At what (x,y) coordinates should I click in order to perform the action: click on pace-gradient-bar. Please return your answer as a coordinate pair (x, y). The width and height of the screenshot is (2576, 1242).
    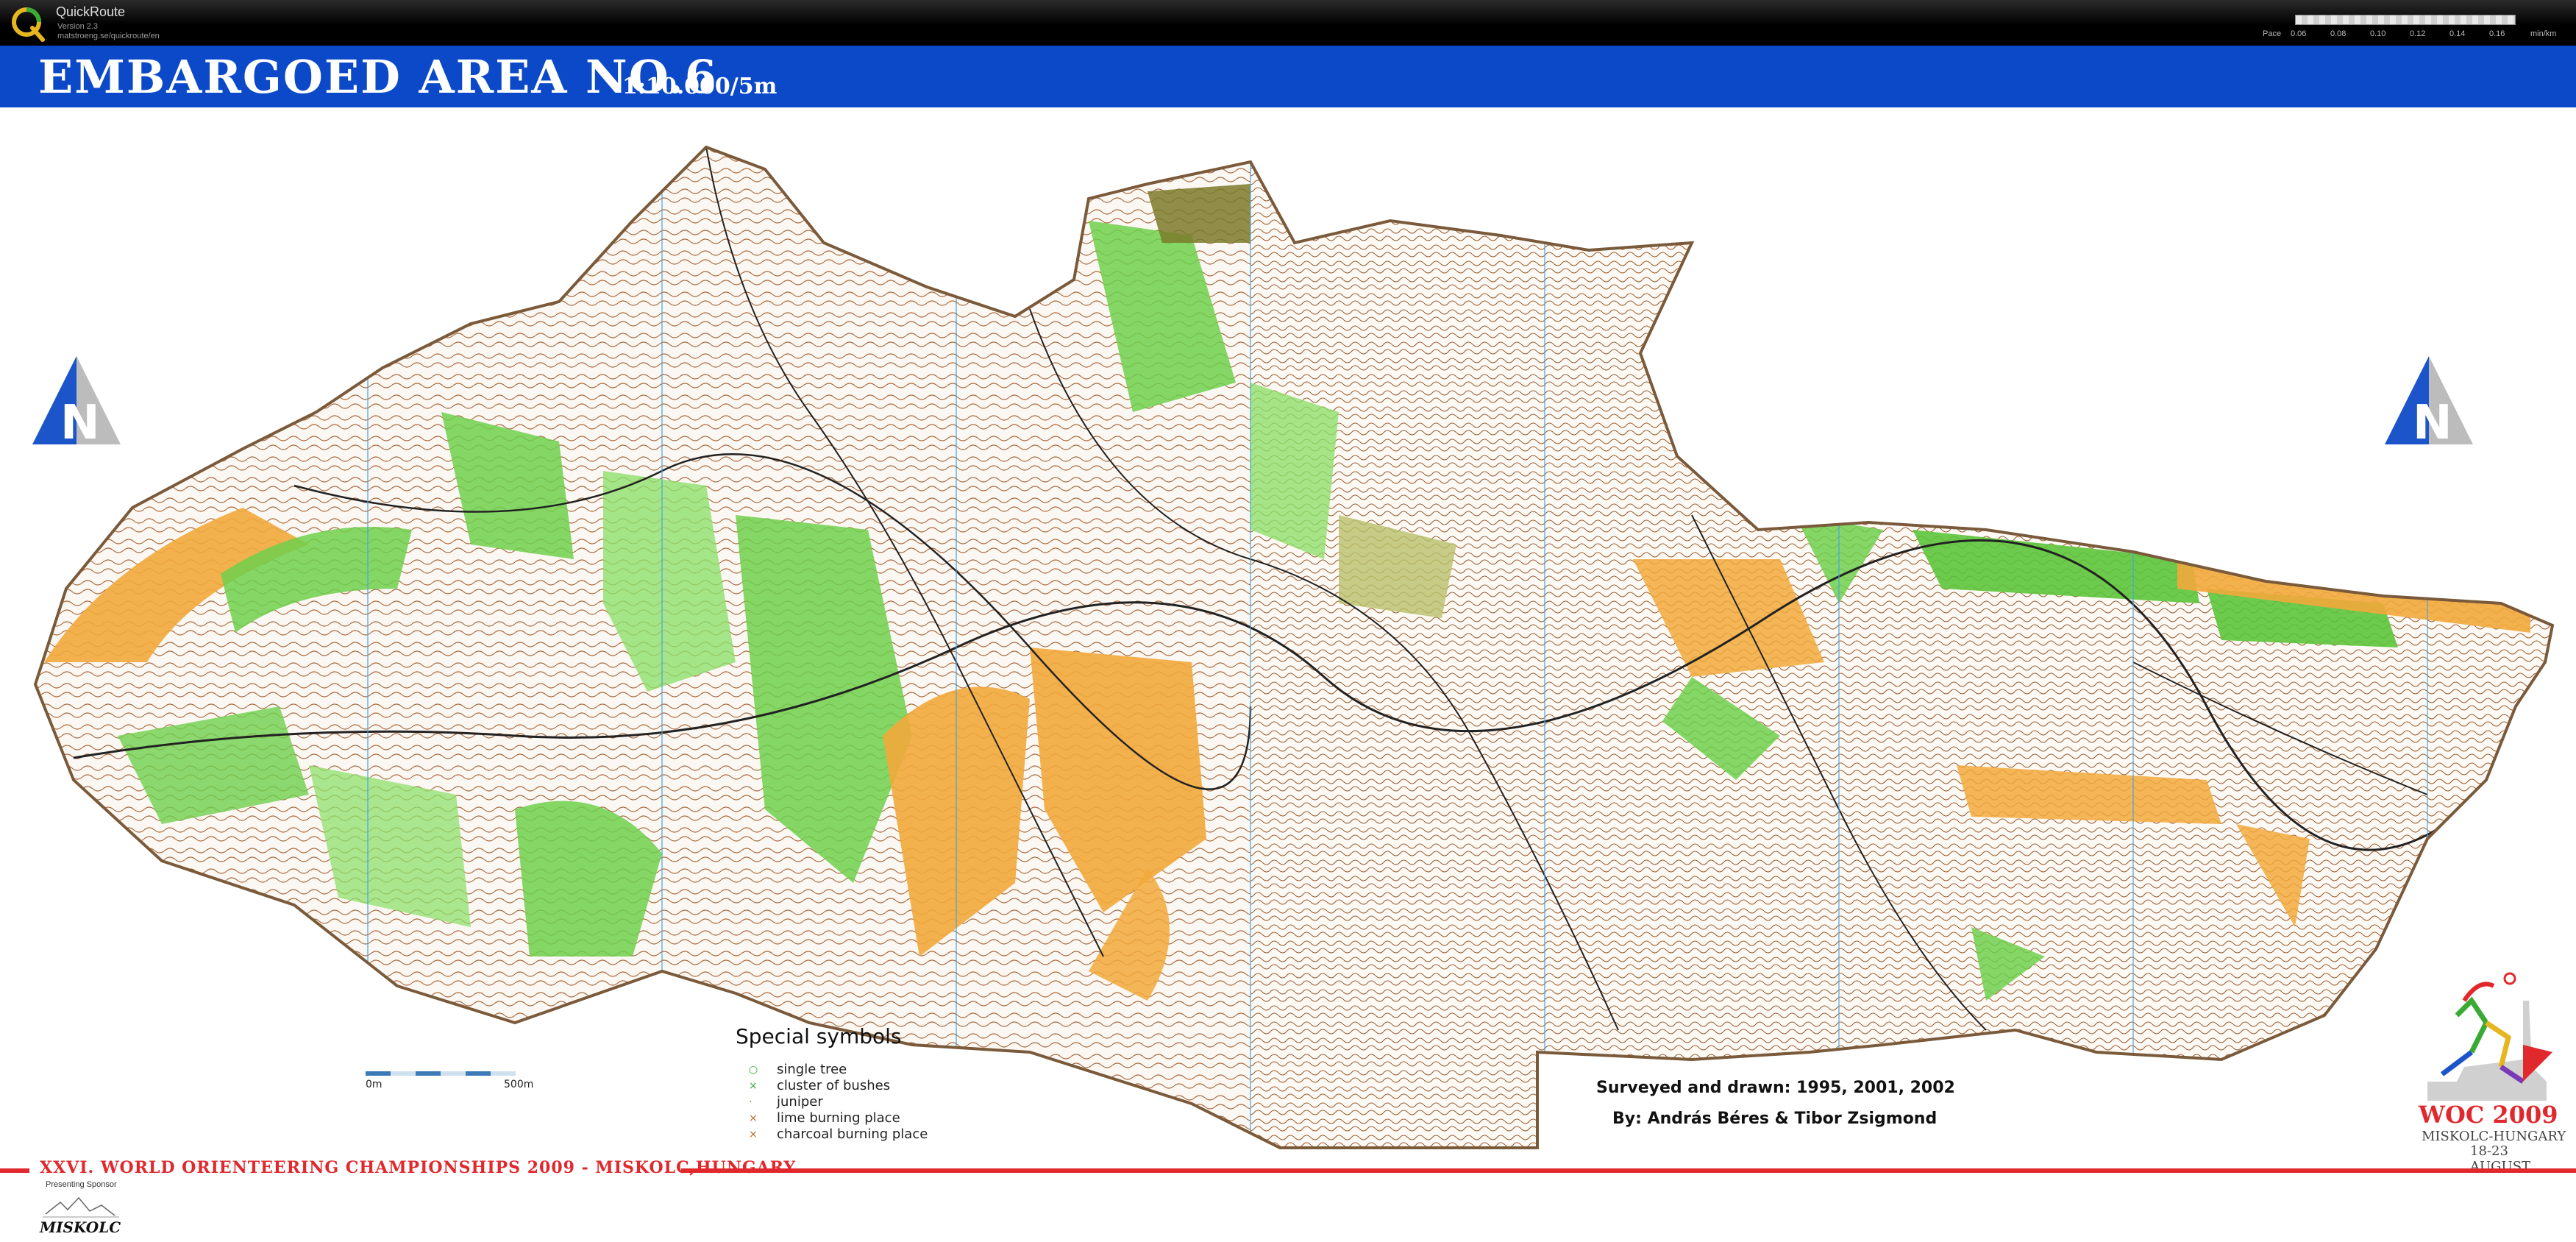
    Looking at the image, I should click on (2405, 20).